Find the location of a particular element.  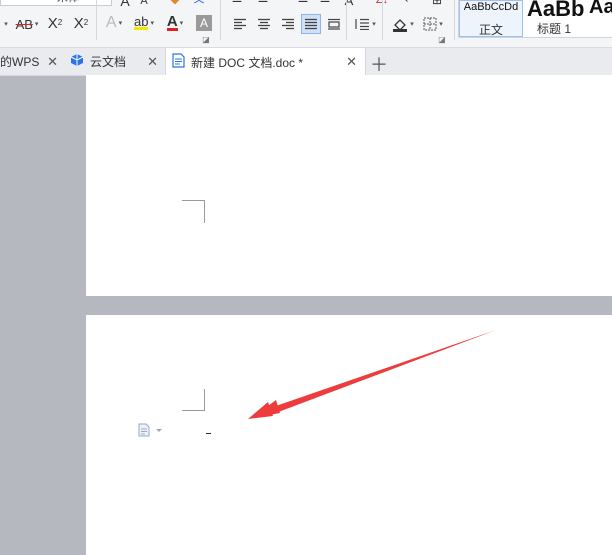

paragraph-layout-icon is located at coordinates (151, 430).